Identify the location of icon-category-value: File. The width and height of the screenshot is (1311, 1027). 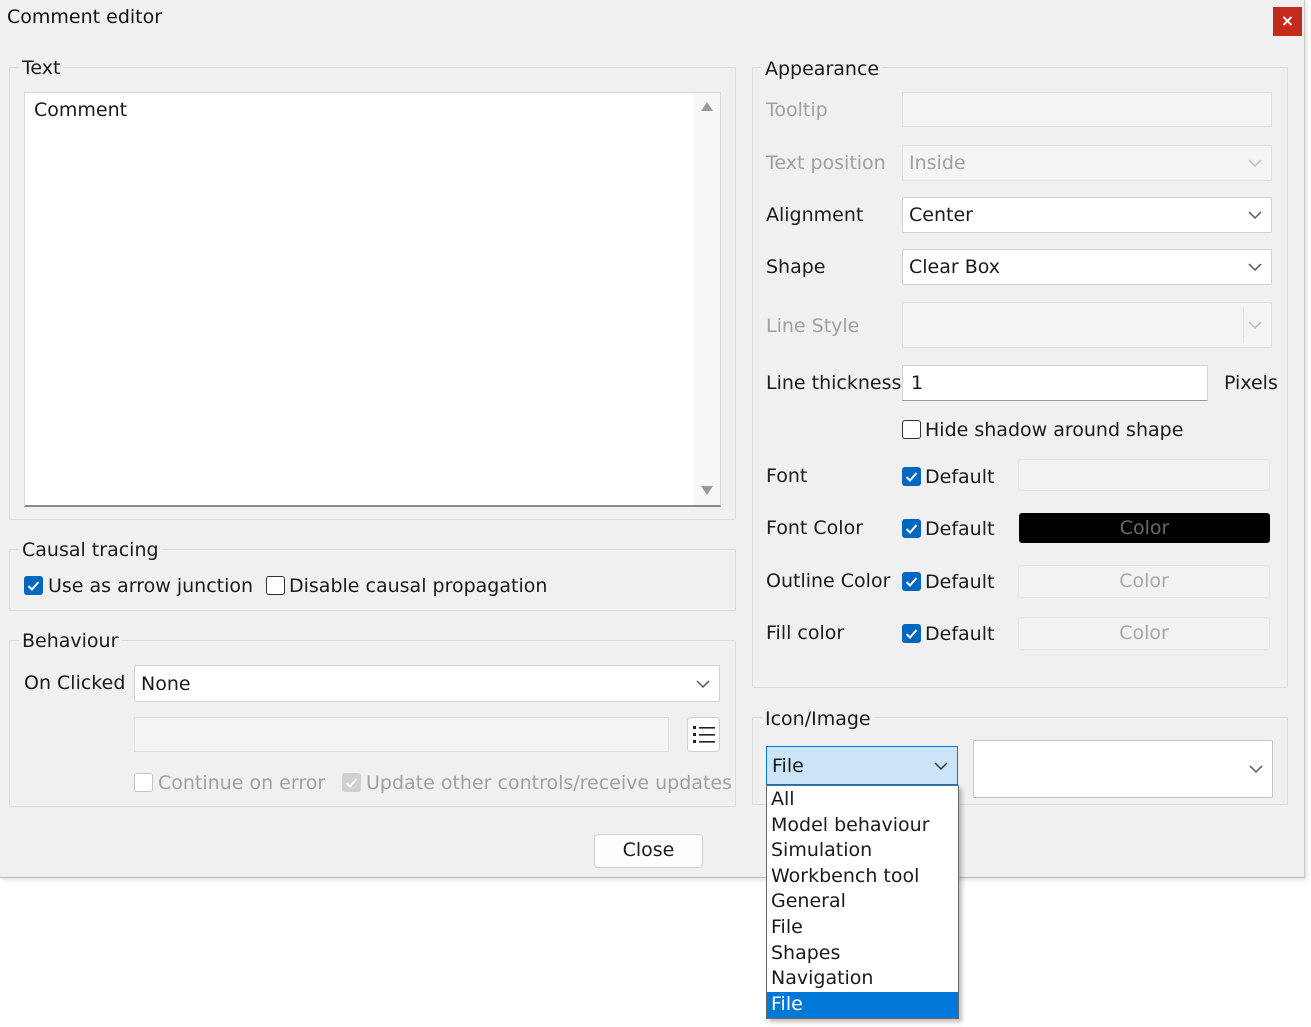
(788, 765).